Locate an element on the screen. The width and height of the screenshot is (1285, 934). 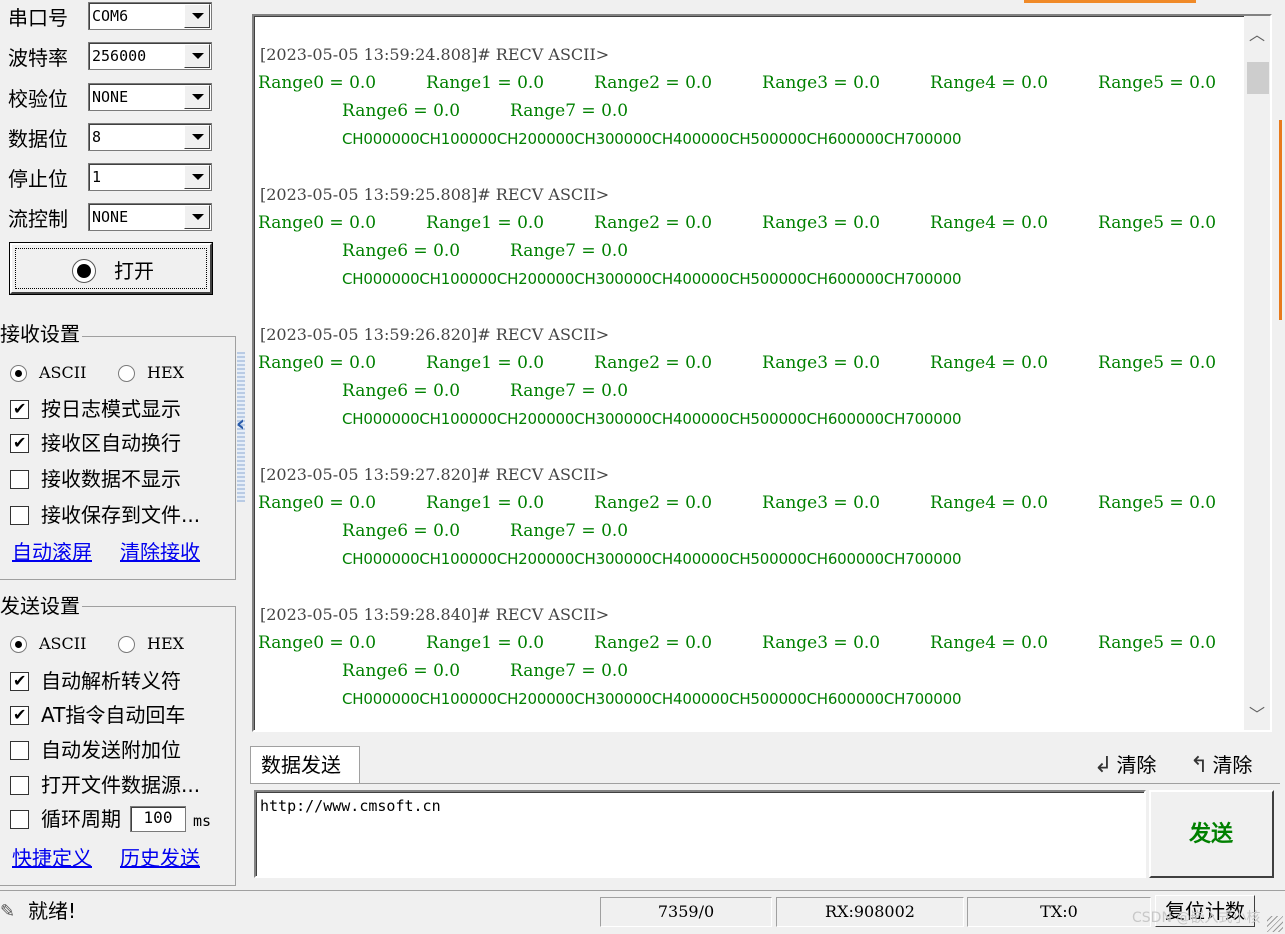
parity-select: NONE is located at coordinates (150, 97).